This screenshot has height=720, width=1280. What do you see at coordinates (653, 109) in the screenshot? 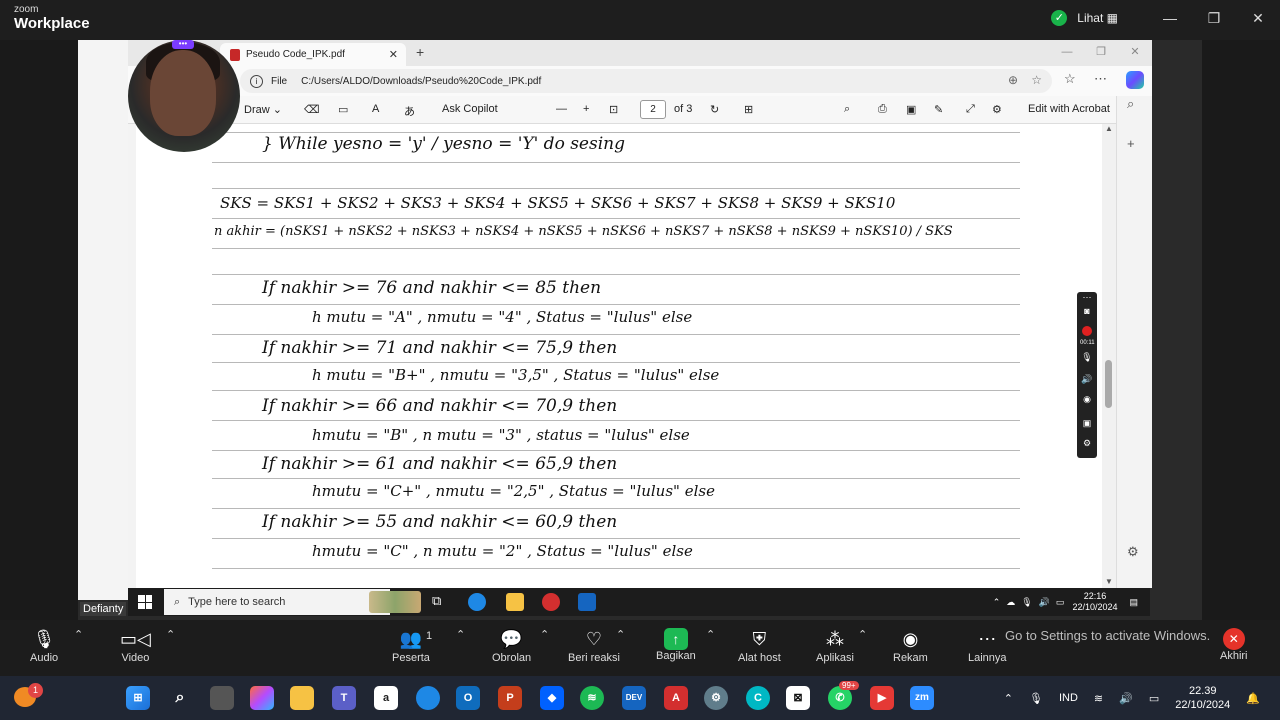
I see `page-number-input: 2` at bounding box center [653, 109].